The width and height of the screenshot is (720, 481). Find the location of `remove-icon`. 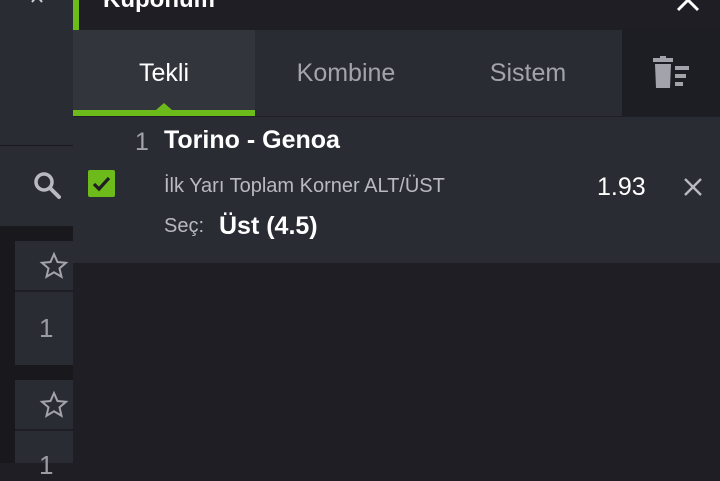

remove-icon is located at coordinates (693, 187).